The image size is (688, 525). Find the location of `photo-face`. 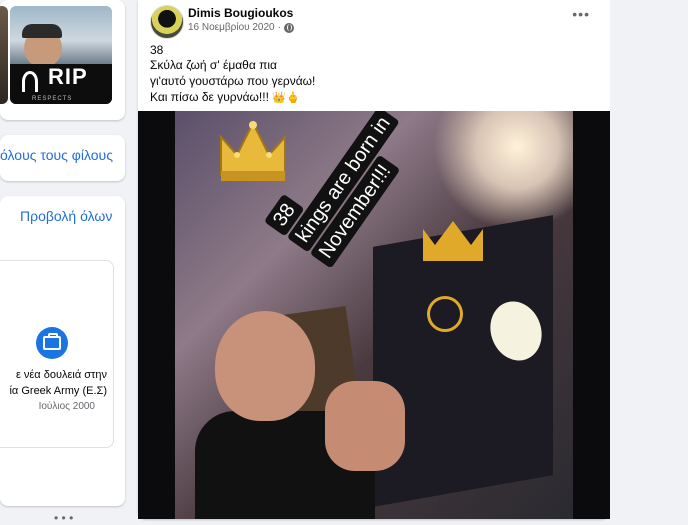

photo-face is located at coordinates (265, 366).